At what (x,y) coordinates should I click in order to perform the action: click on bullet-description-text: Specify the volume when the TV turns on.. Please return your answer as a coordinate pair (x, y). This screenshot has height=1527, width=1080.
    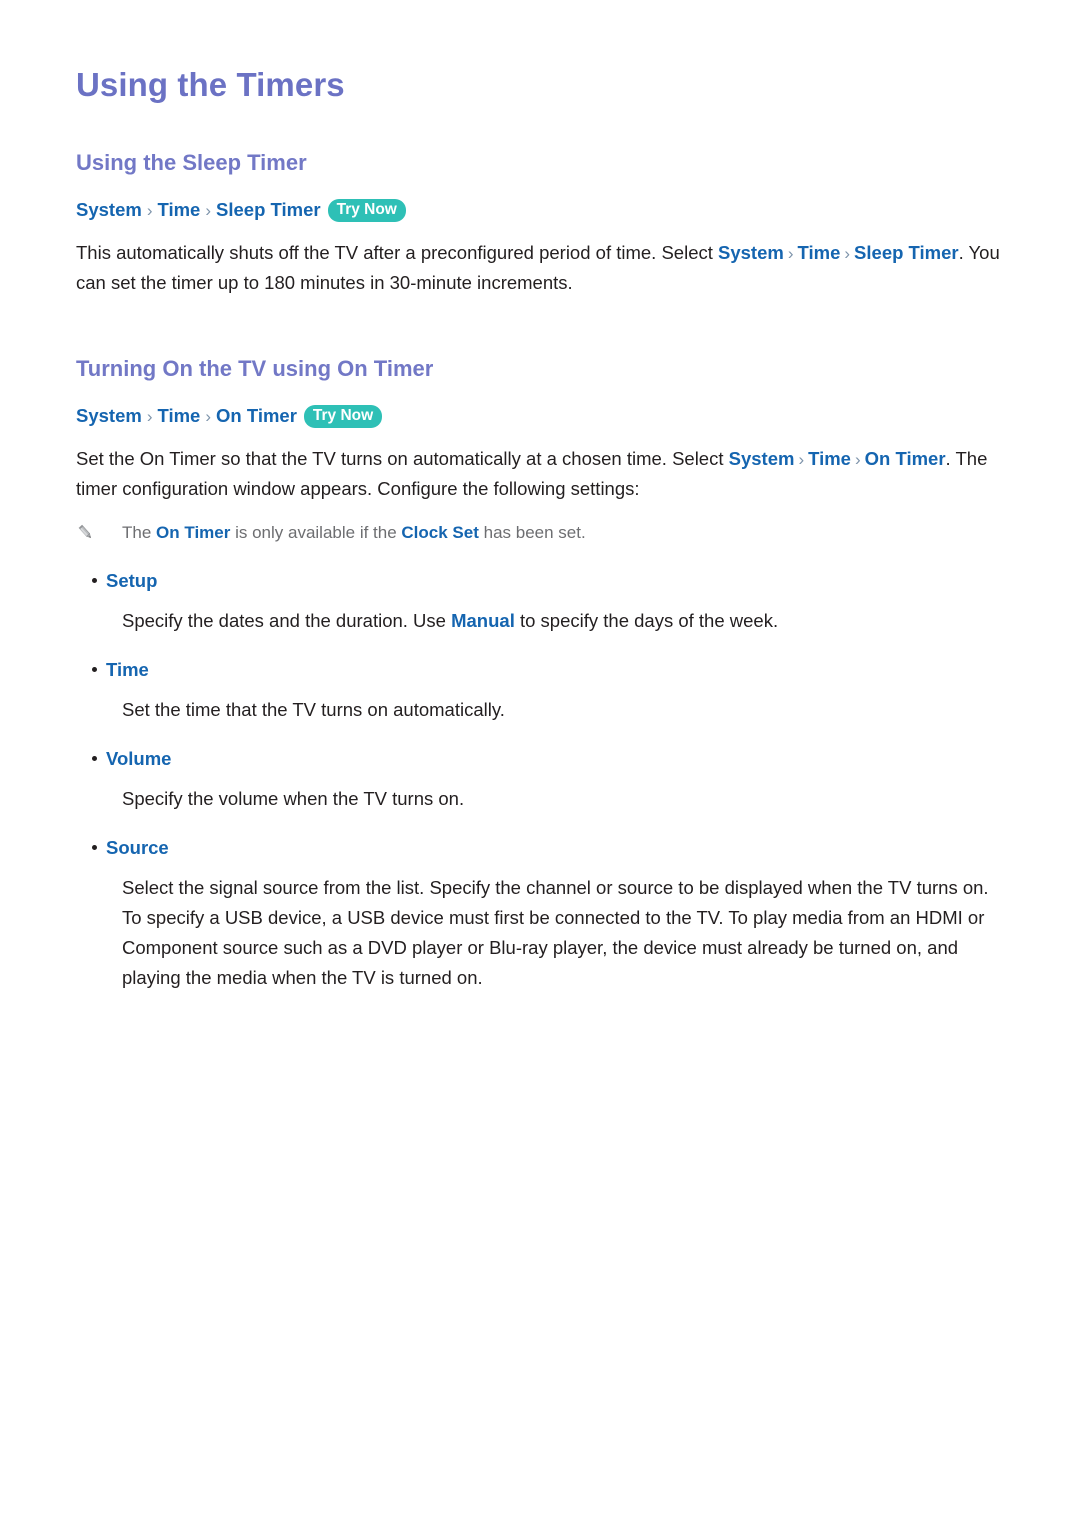
    Looking at the image, I should click on (293, 798).